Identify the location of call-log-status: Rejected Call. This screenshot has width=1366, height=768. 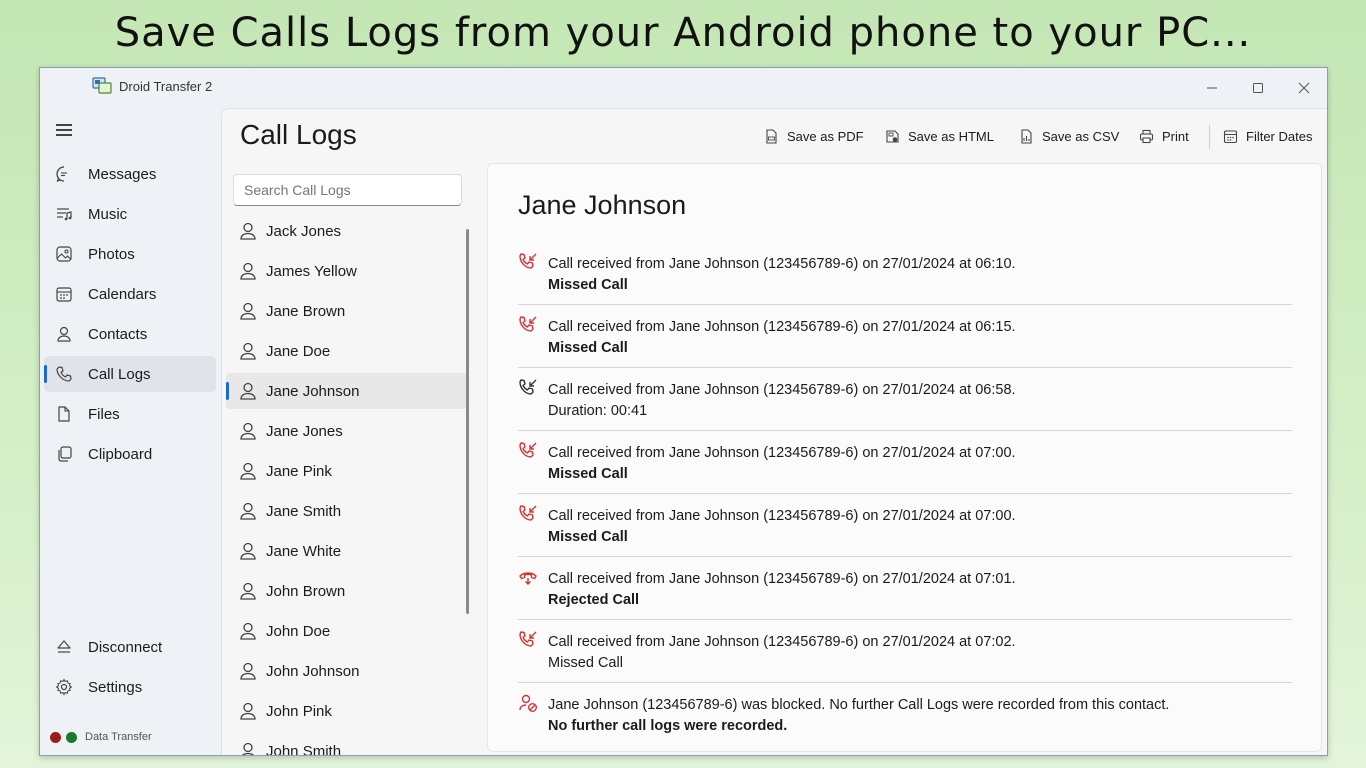
(594, 600).